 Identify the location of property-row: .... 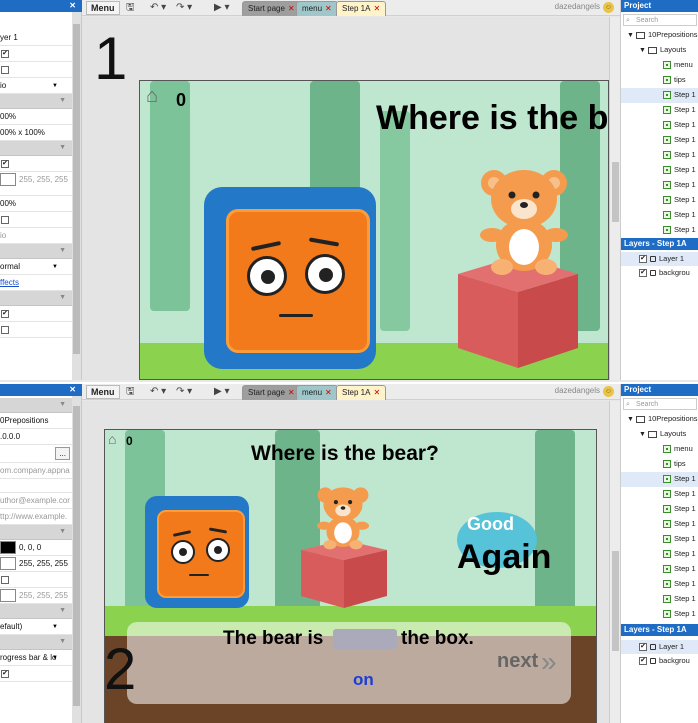
(36, 454).